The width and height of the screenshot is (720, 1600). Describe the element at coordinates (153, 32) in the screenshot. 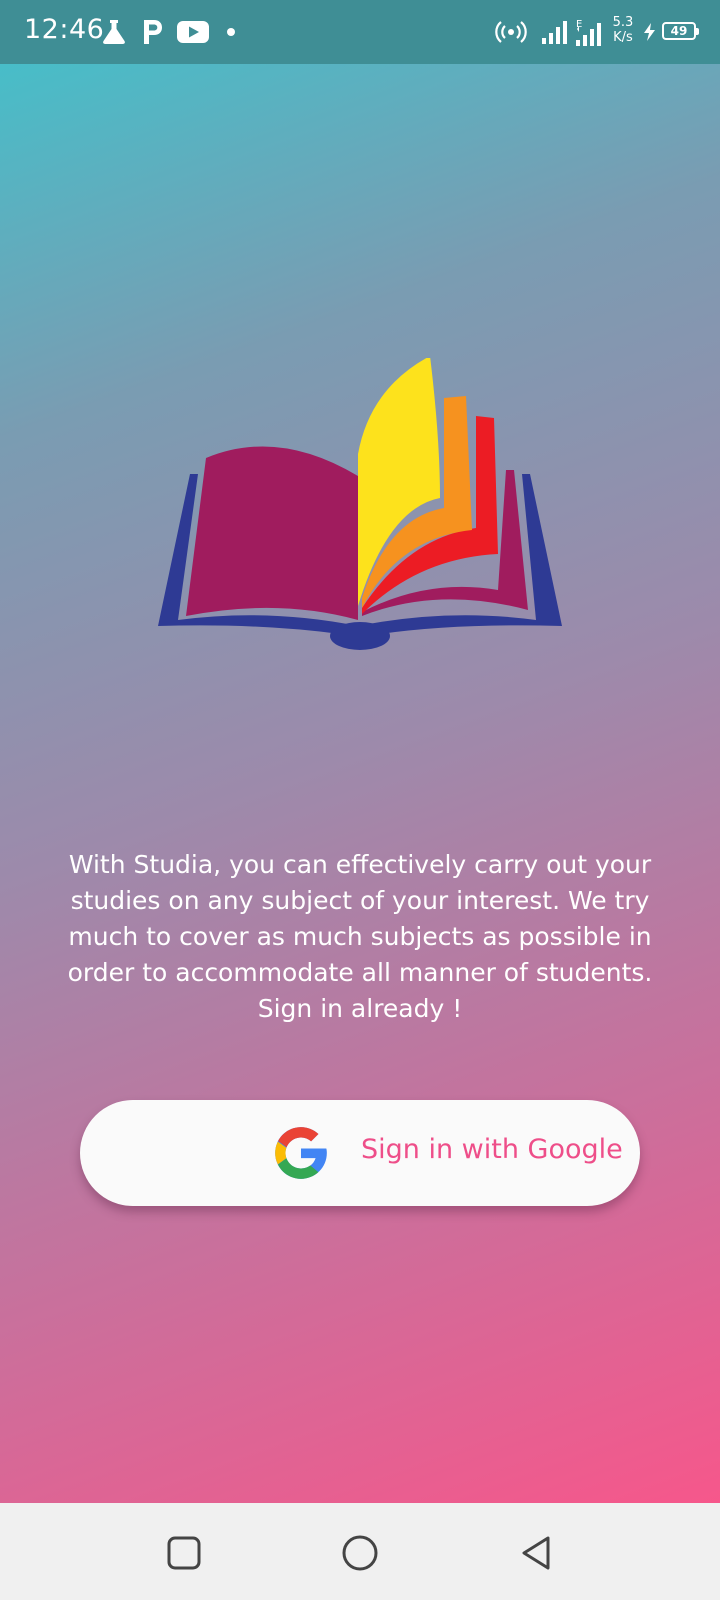

I see `p-icon` at that location.